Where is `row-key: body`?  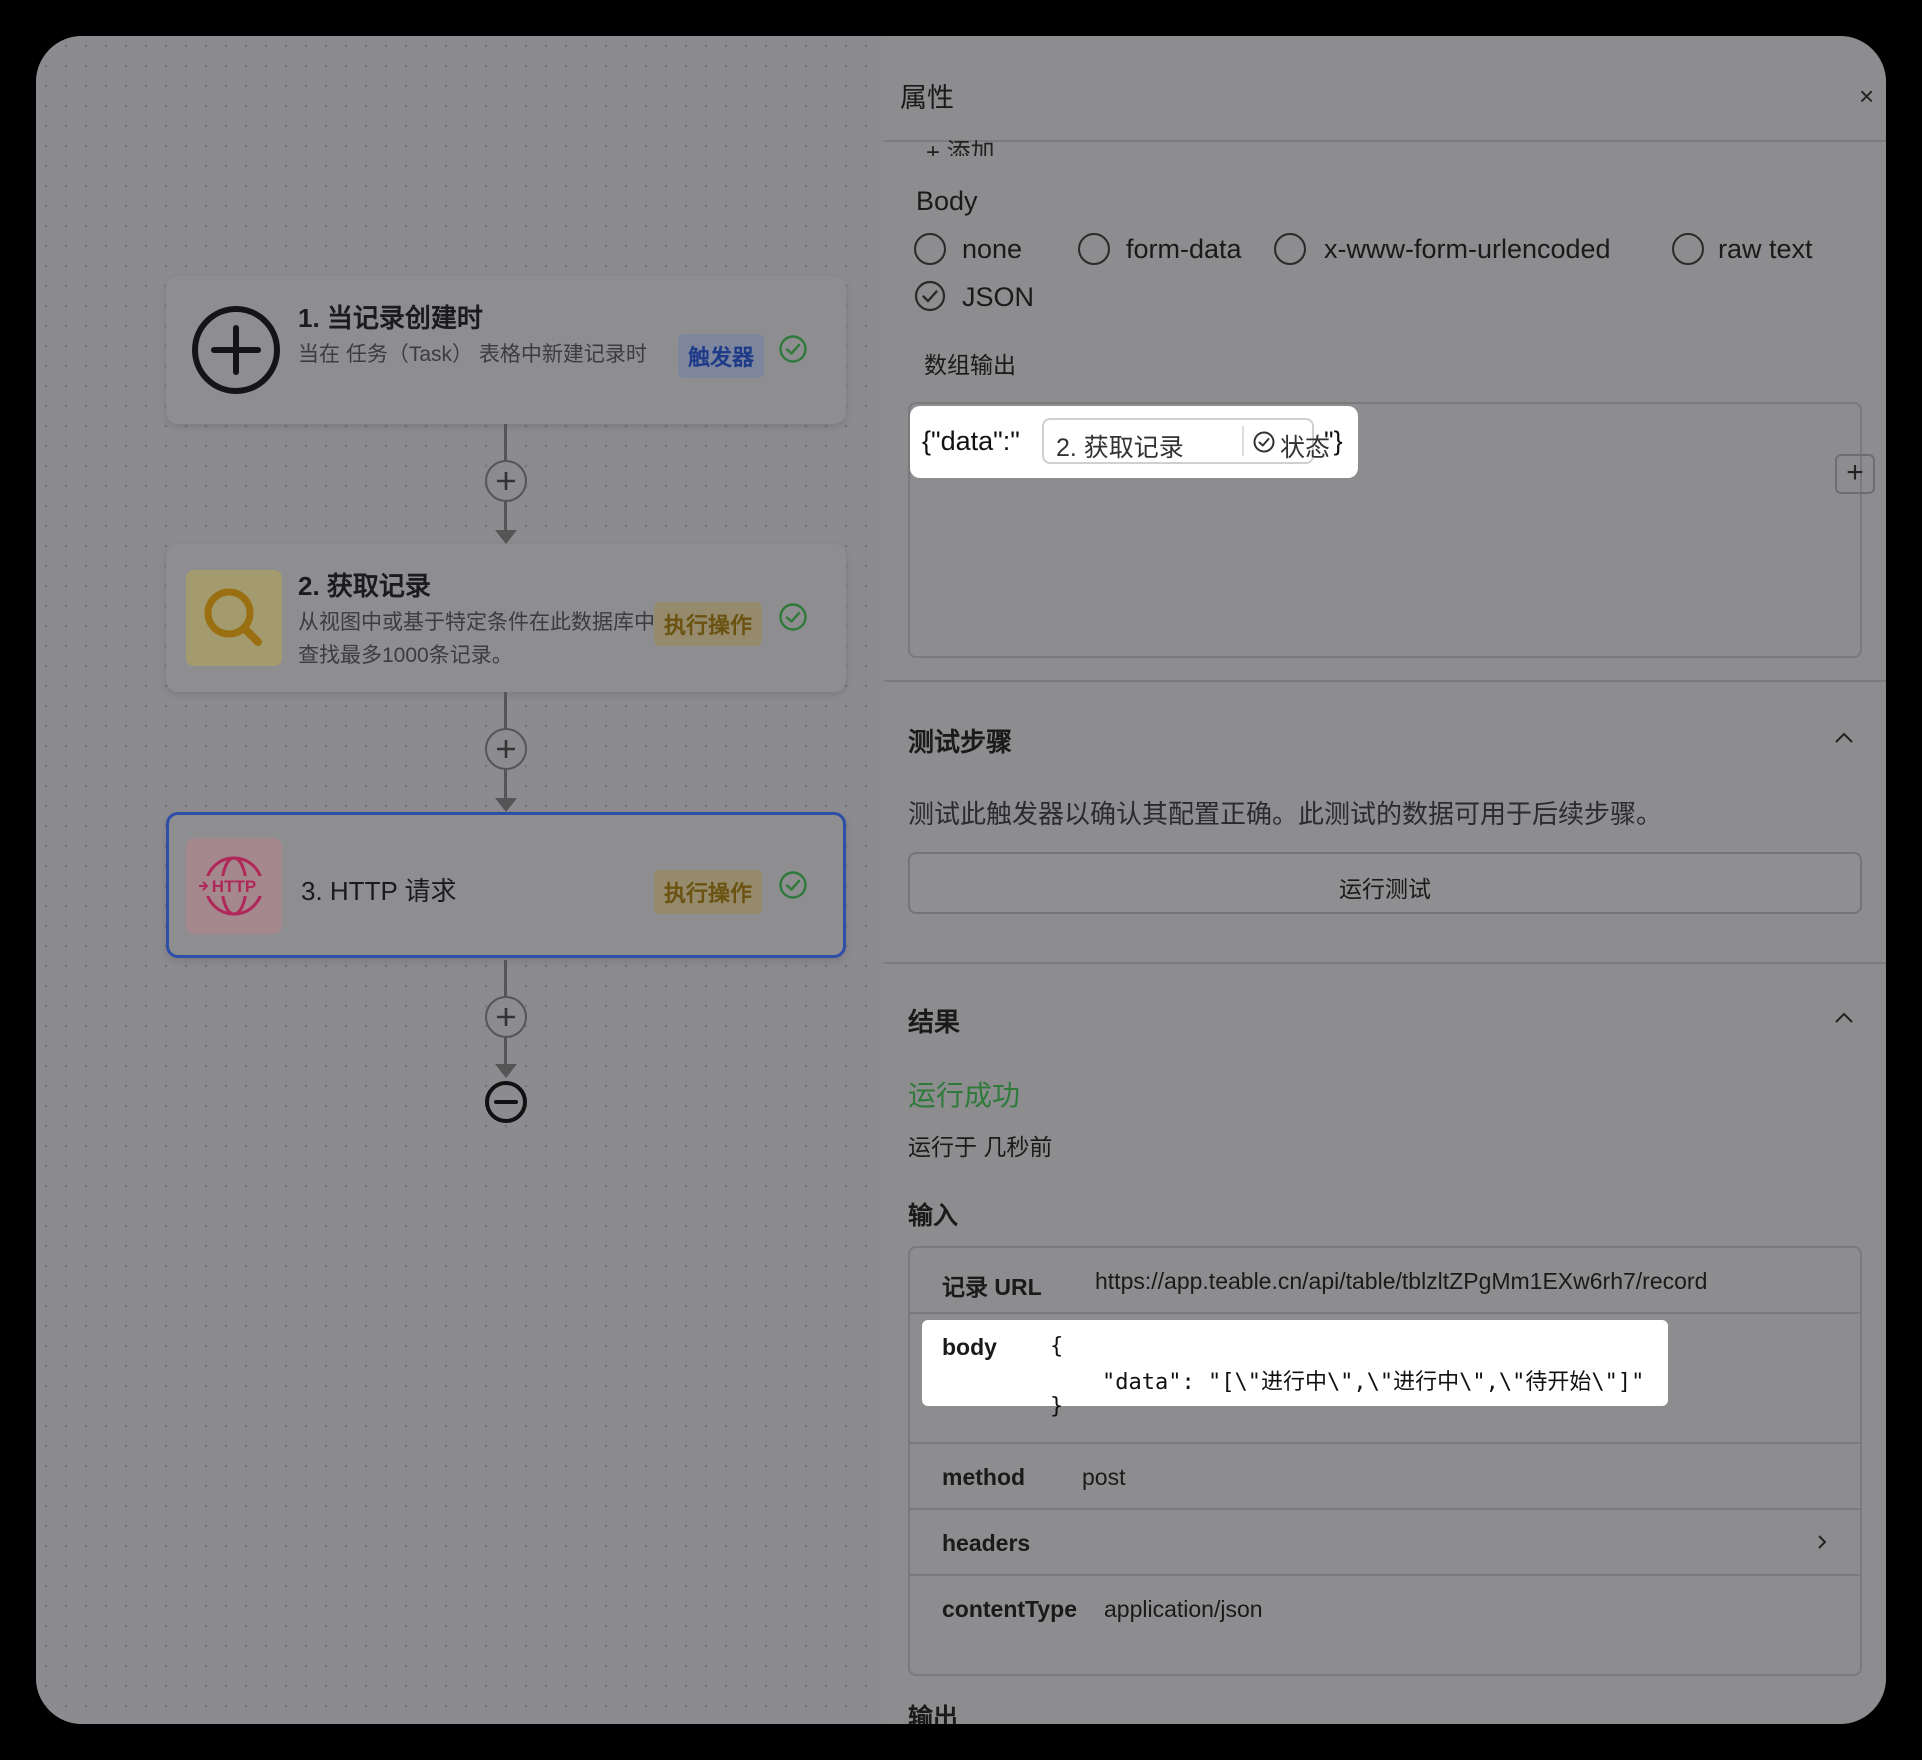
row-key: body is located at coordinates (969, 1347).